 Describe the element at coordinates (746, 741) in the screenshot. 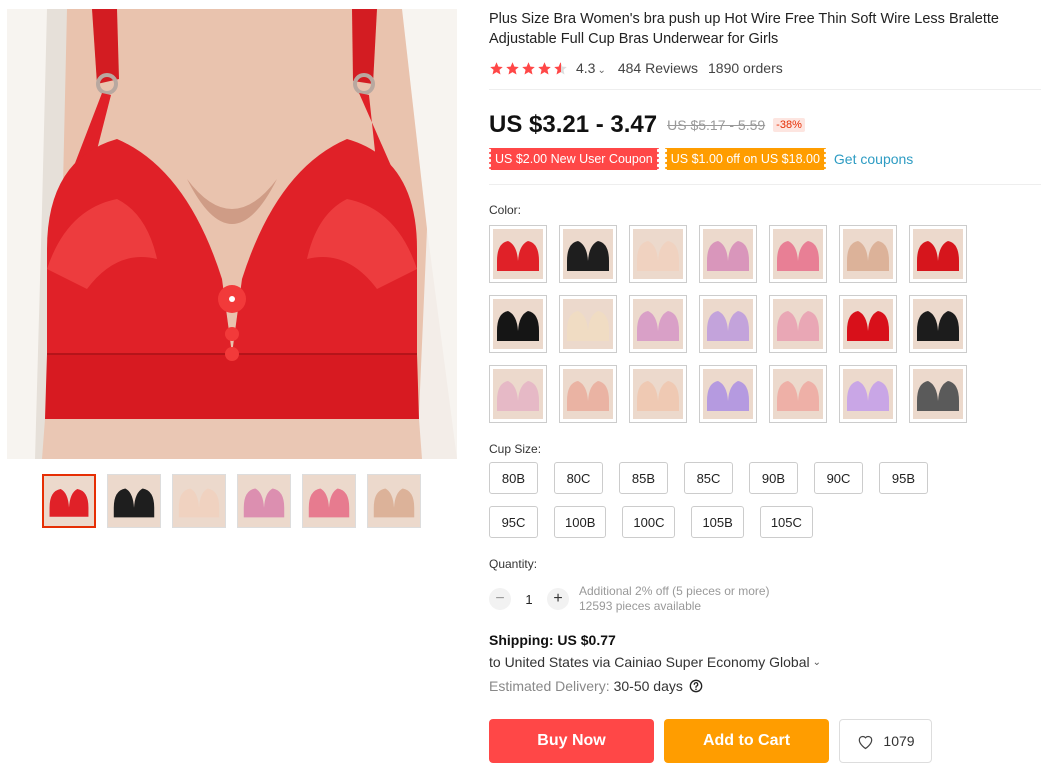

I see `add-to-cart-button: Add to Cart` at that location.